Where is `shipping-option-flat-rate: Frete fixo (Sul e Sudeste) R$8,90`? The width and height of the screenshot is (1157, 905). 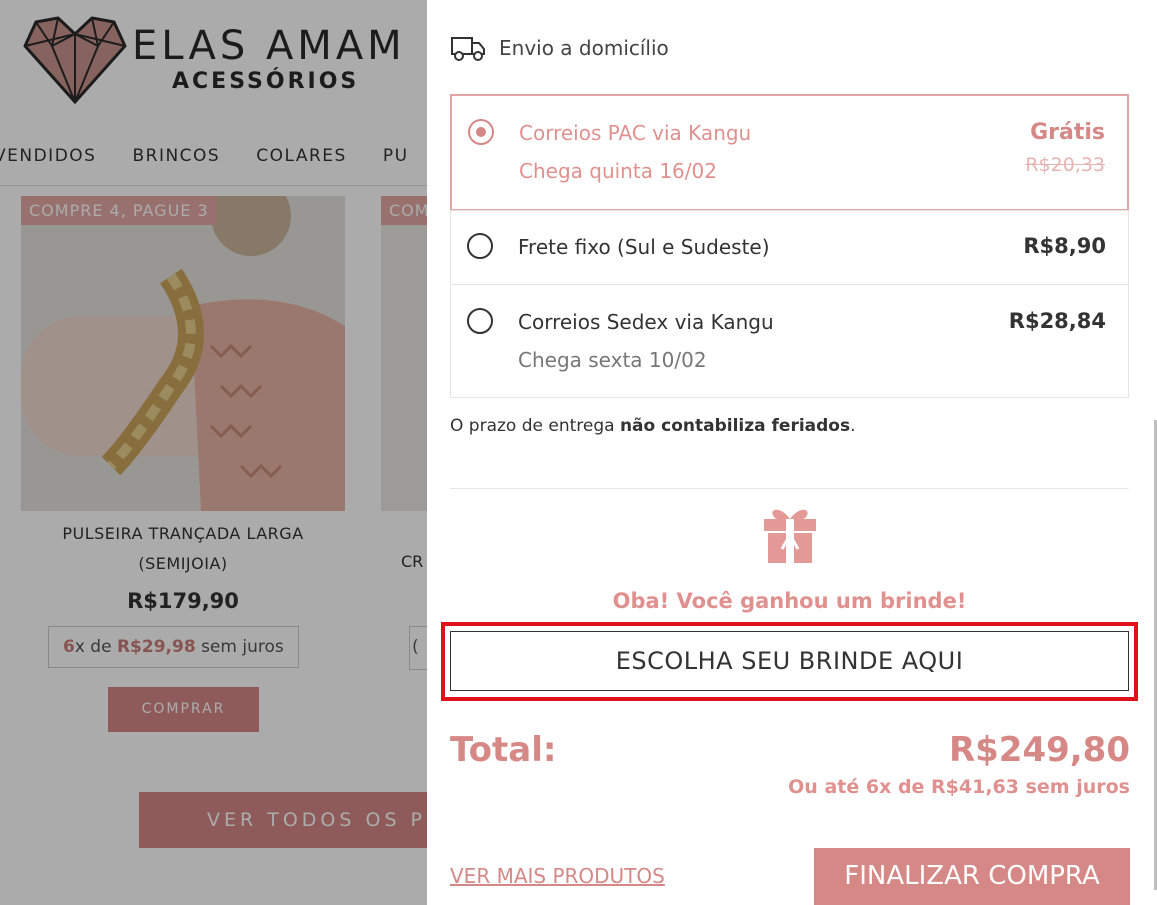
shipping-option-flat-rate: Frete fixo (Sul e Sudeste) R$8,90 is located at coordinates (789, 247).